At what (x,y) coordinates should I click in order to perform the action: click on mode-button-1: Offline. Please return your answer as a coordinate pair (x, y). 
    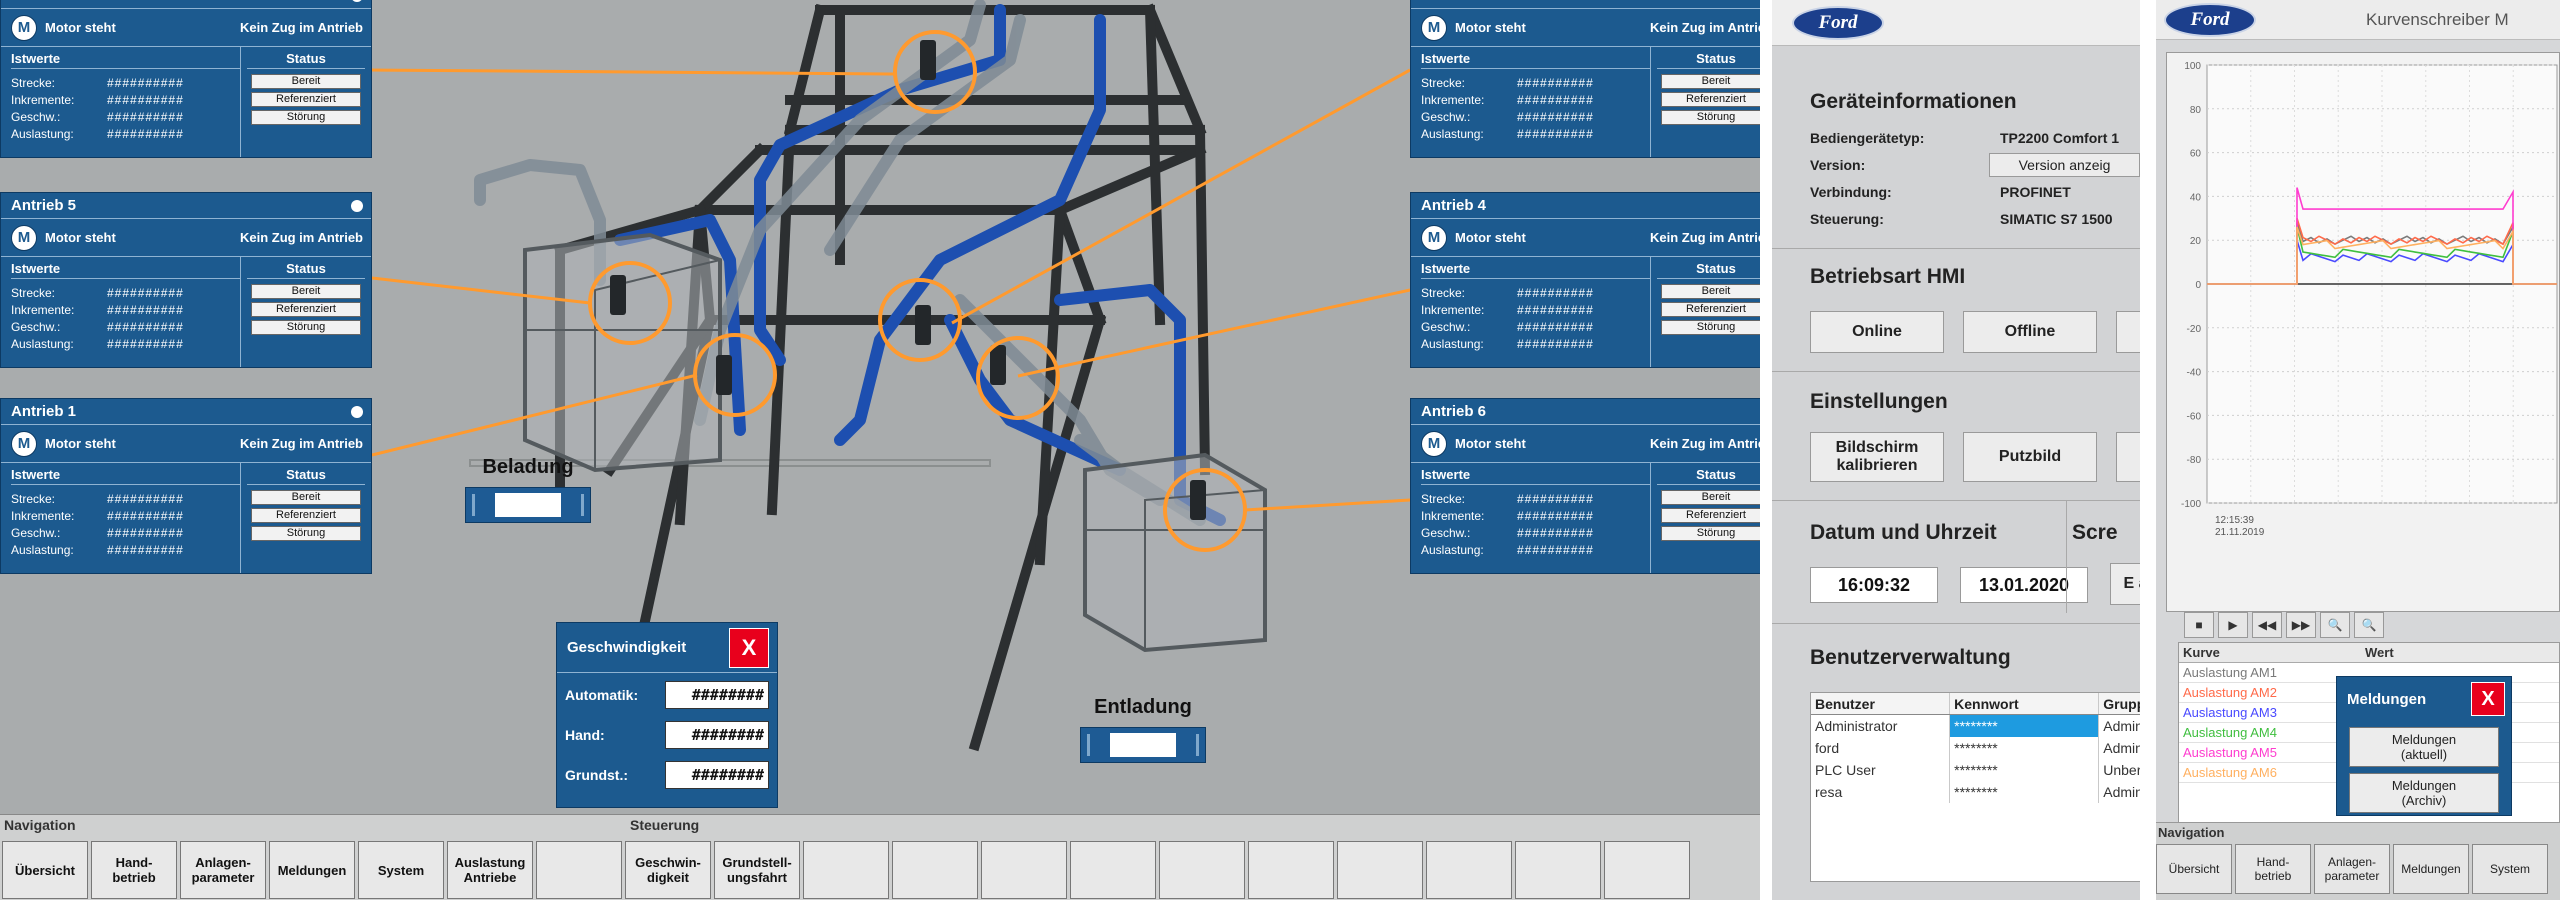
    Looking at the image, I should click on (2030, 332).